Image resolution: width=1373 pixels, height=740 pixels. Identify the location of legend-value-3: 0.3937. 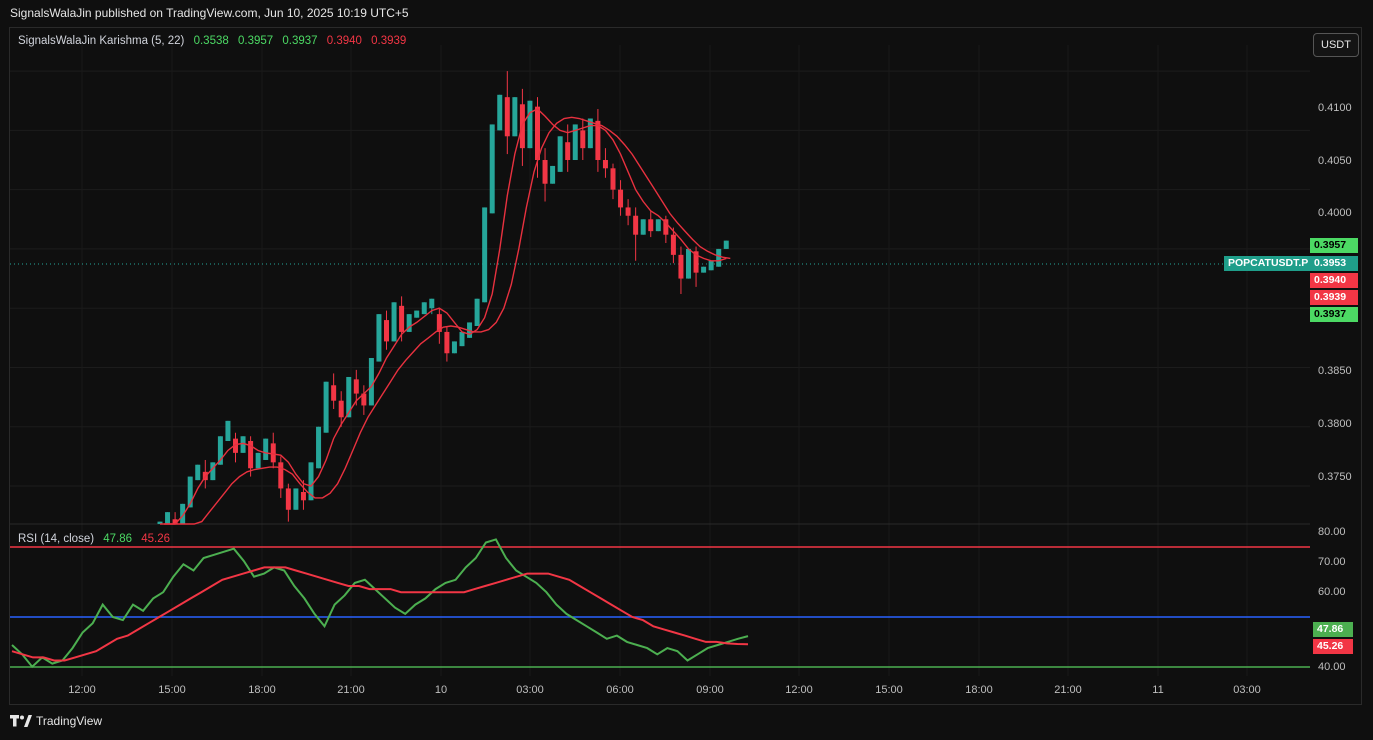
(300, 41).